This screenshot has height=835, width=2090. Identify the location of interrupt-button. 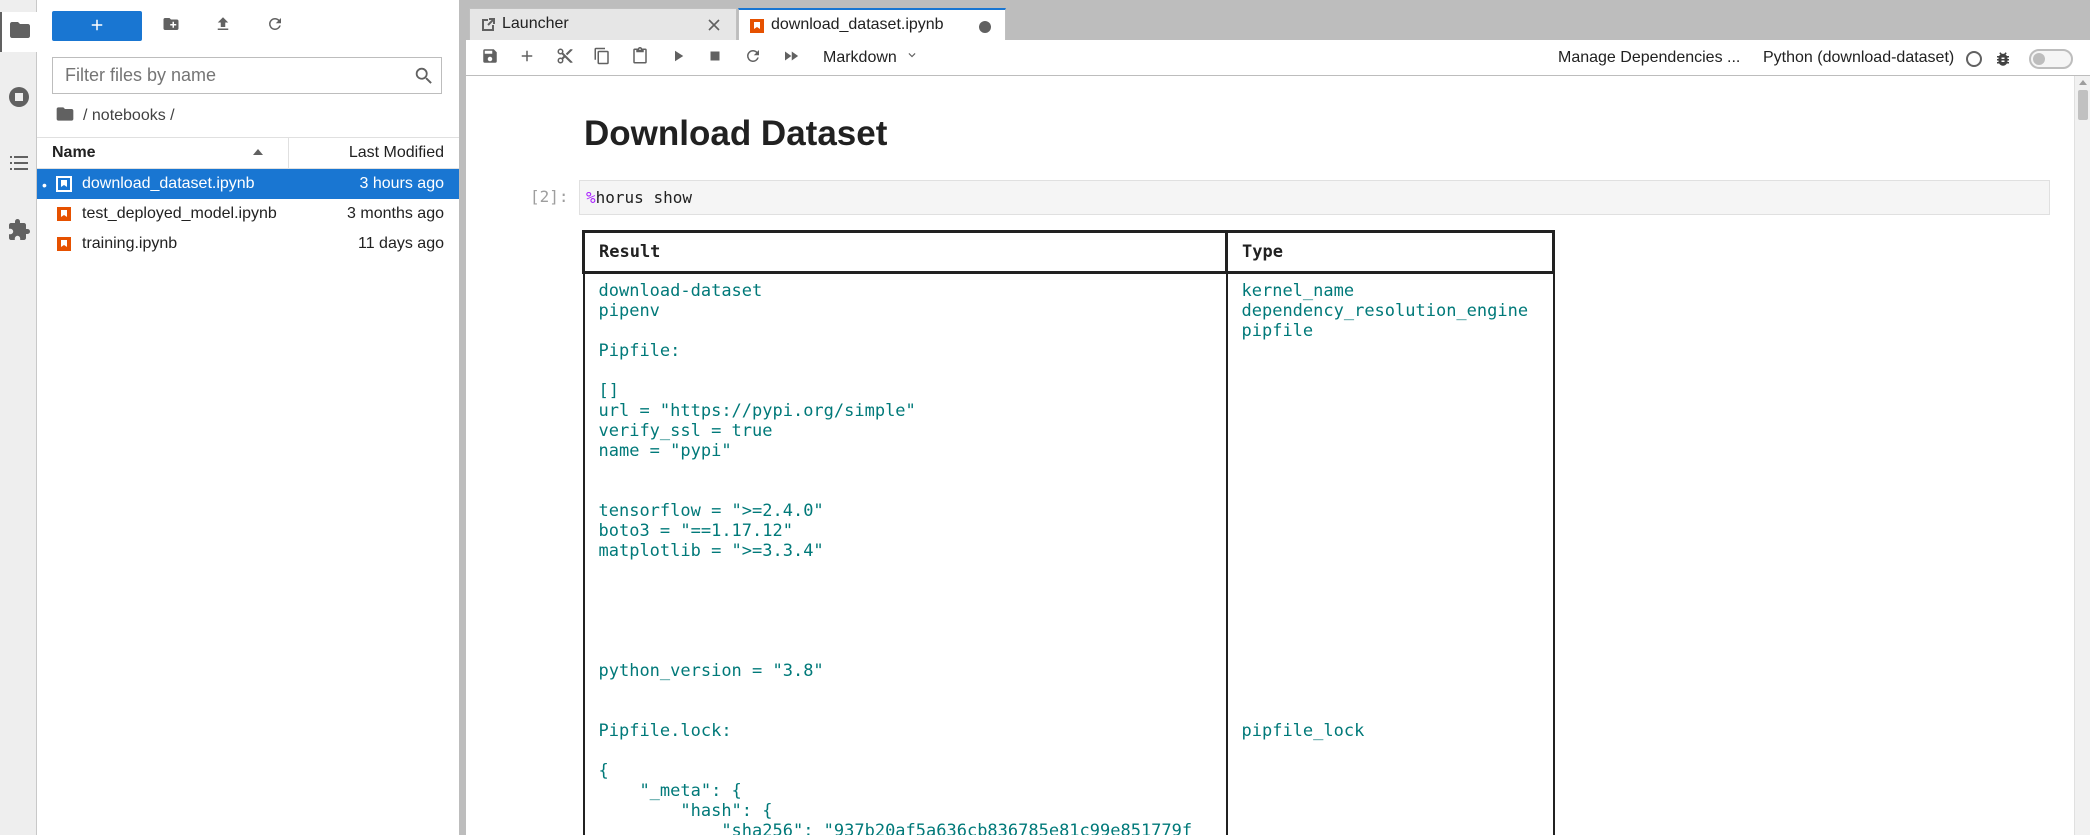
(715, 58).